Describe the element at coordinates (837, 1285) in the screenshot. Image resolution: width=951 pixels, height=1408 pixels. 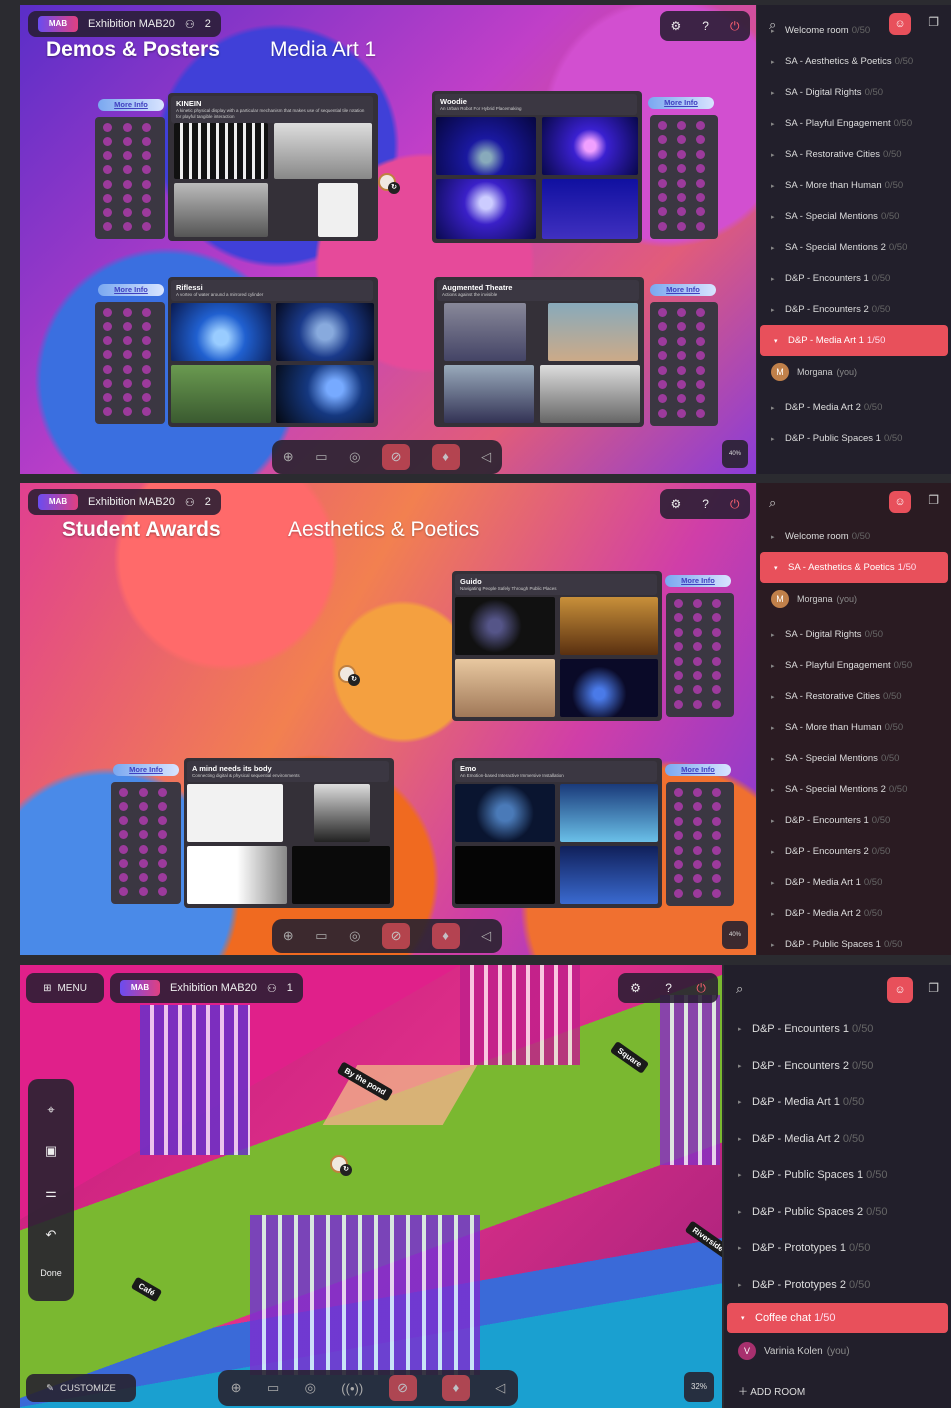
I see `room-item: ▸ D&P - Prototypes 2 0/50` at that location.